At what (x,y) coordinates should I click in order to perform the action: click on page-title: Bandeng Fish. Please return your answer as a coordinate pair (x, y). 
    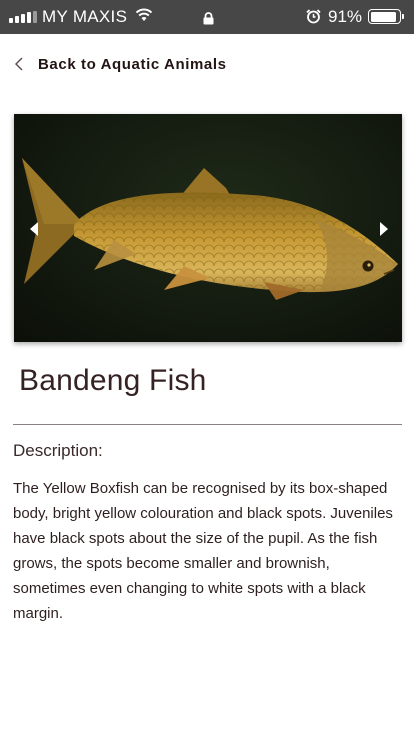
    Looking at the image, I should click on (113, 380).